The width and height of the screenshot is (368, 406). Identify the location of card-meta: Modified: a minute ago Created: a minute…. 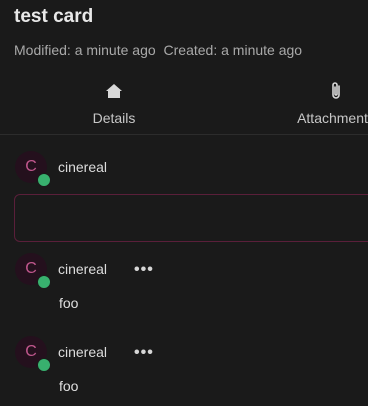
(158, 50).